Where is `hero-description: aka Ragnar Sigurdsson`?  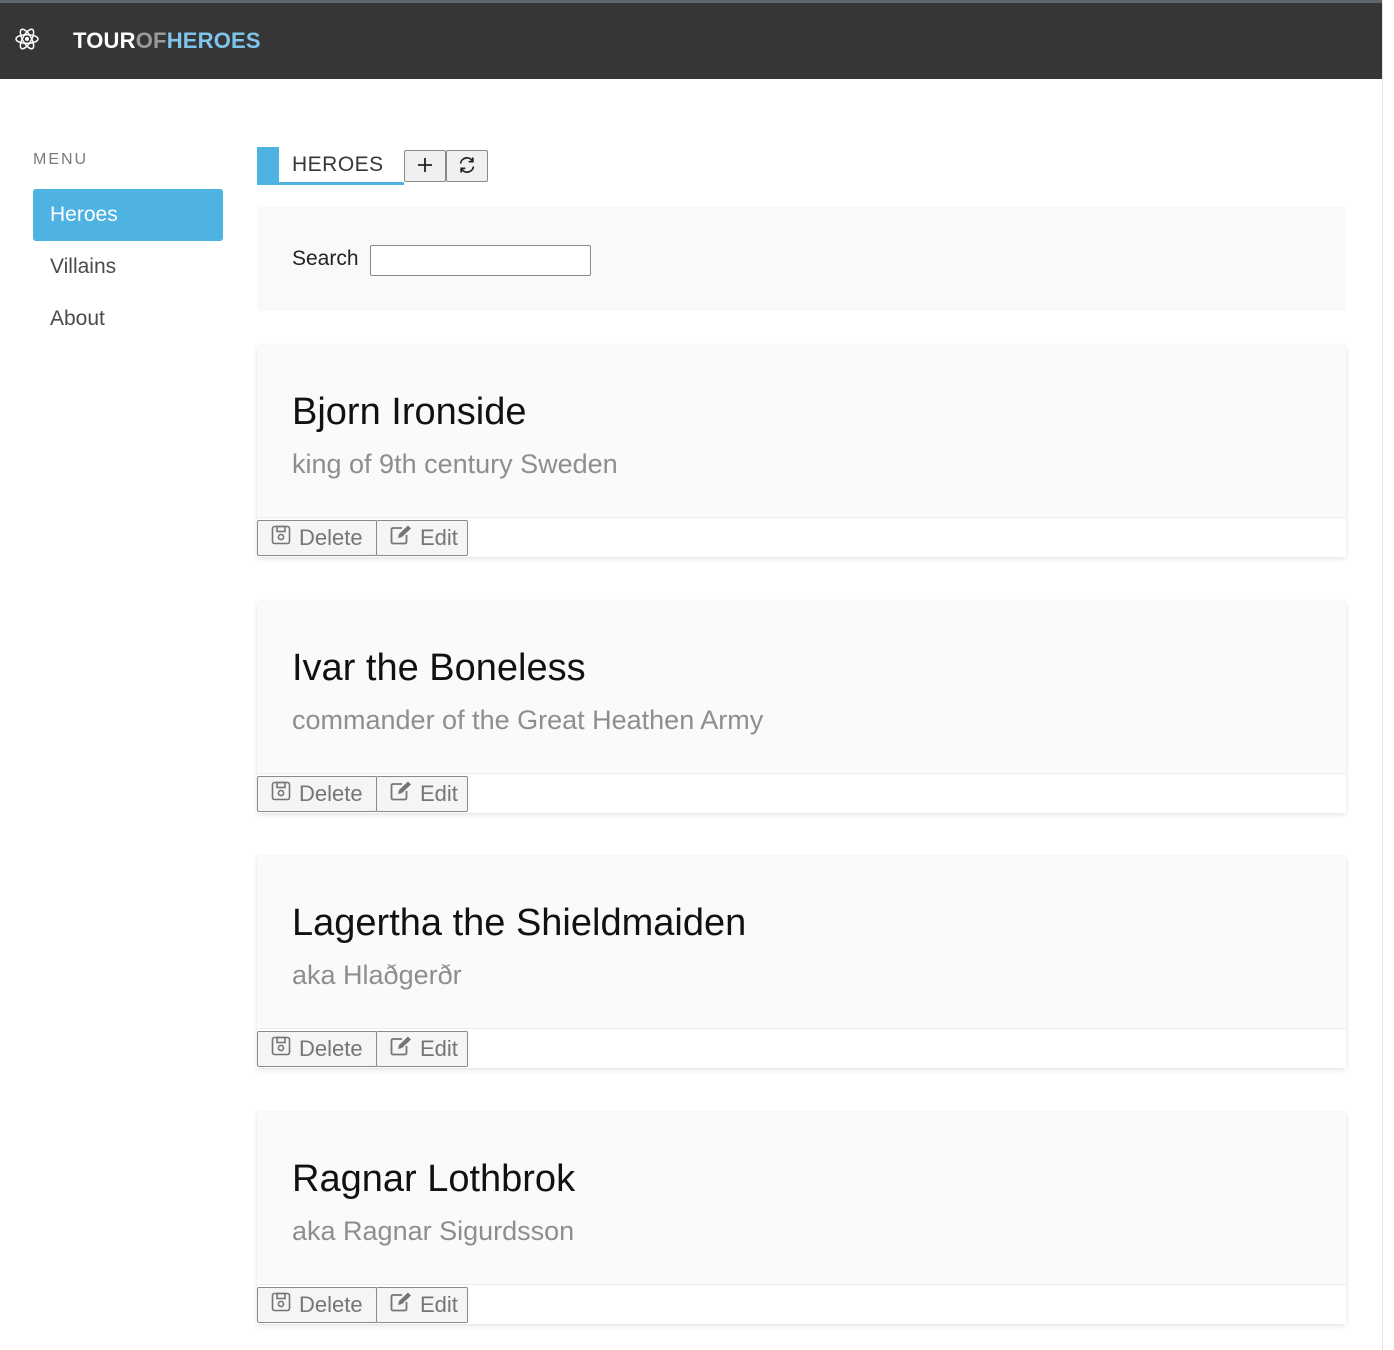 hero-description: aka Ragnar Sigurdsson is located at coordinates (433, 1231).